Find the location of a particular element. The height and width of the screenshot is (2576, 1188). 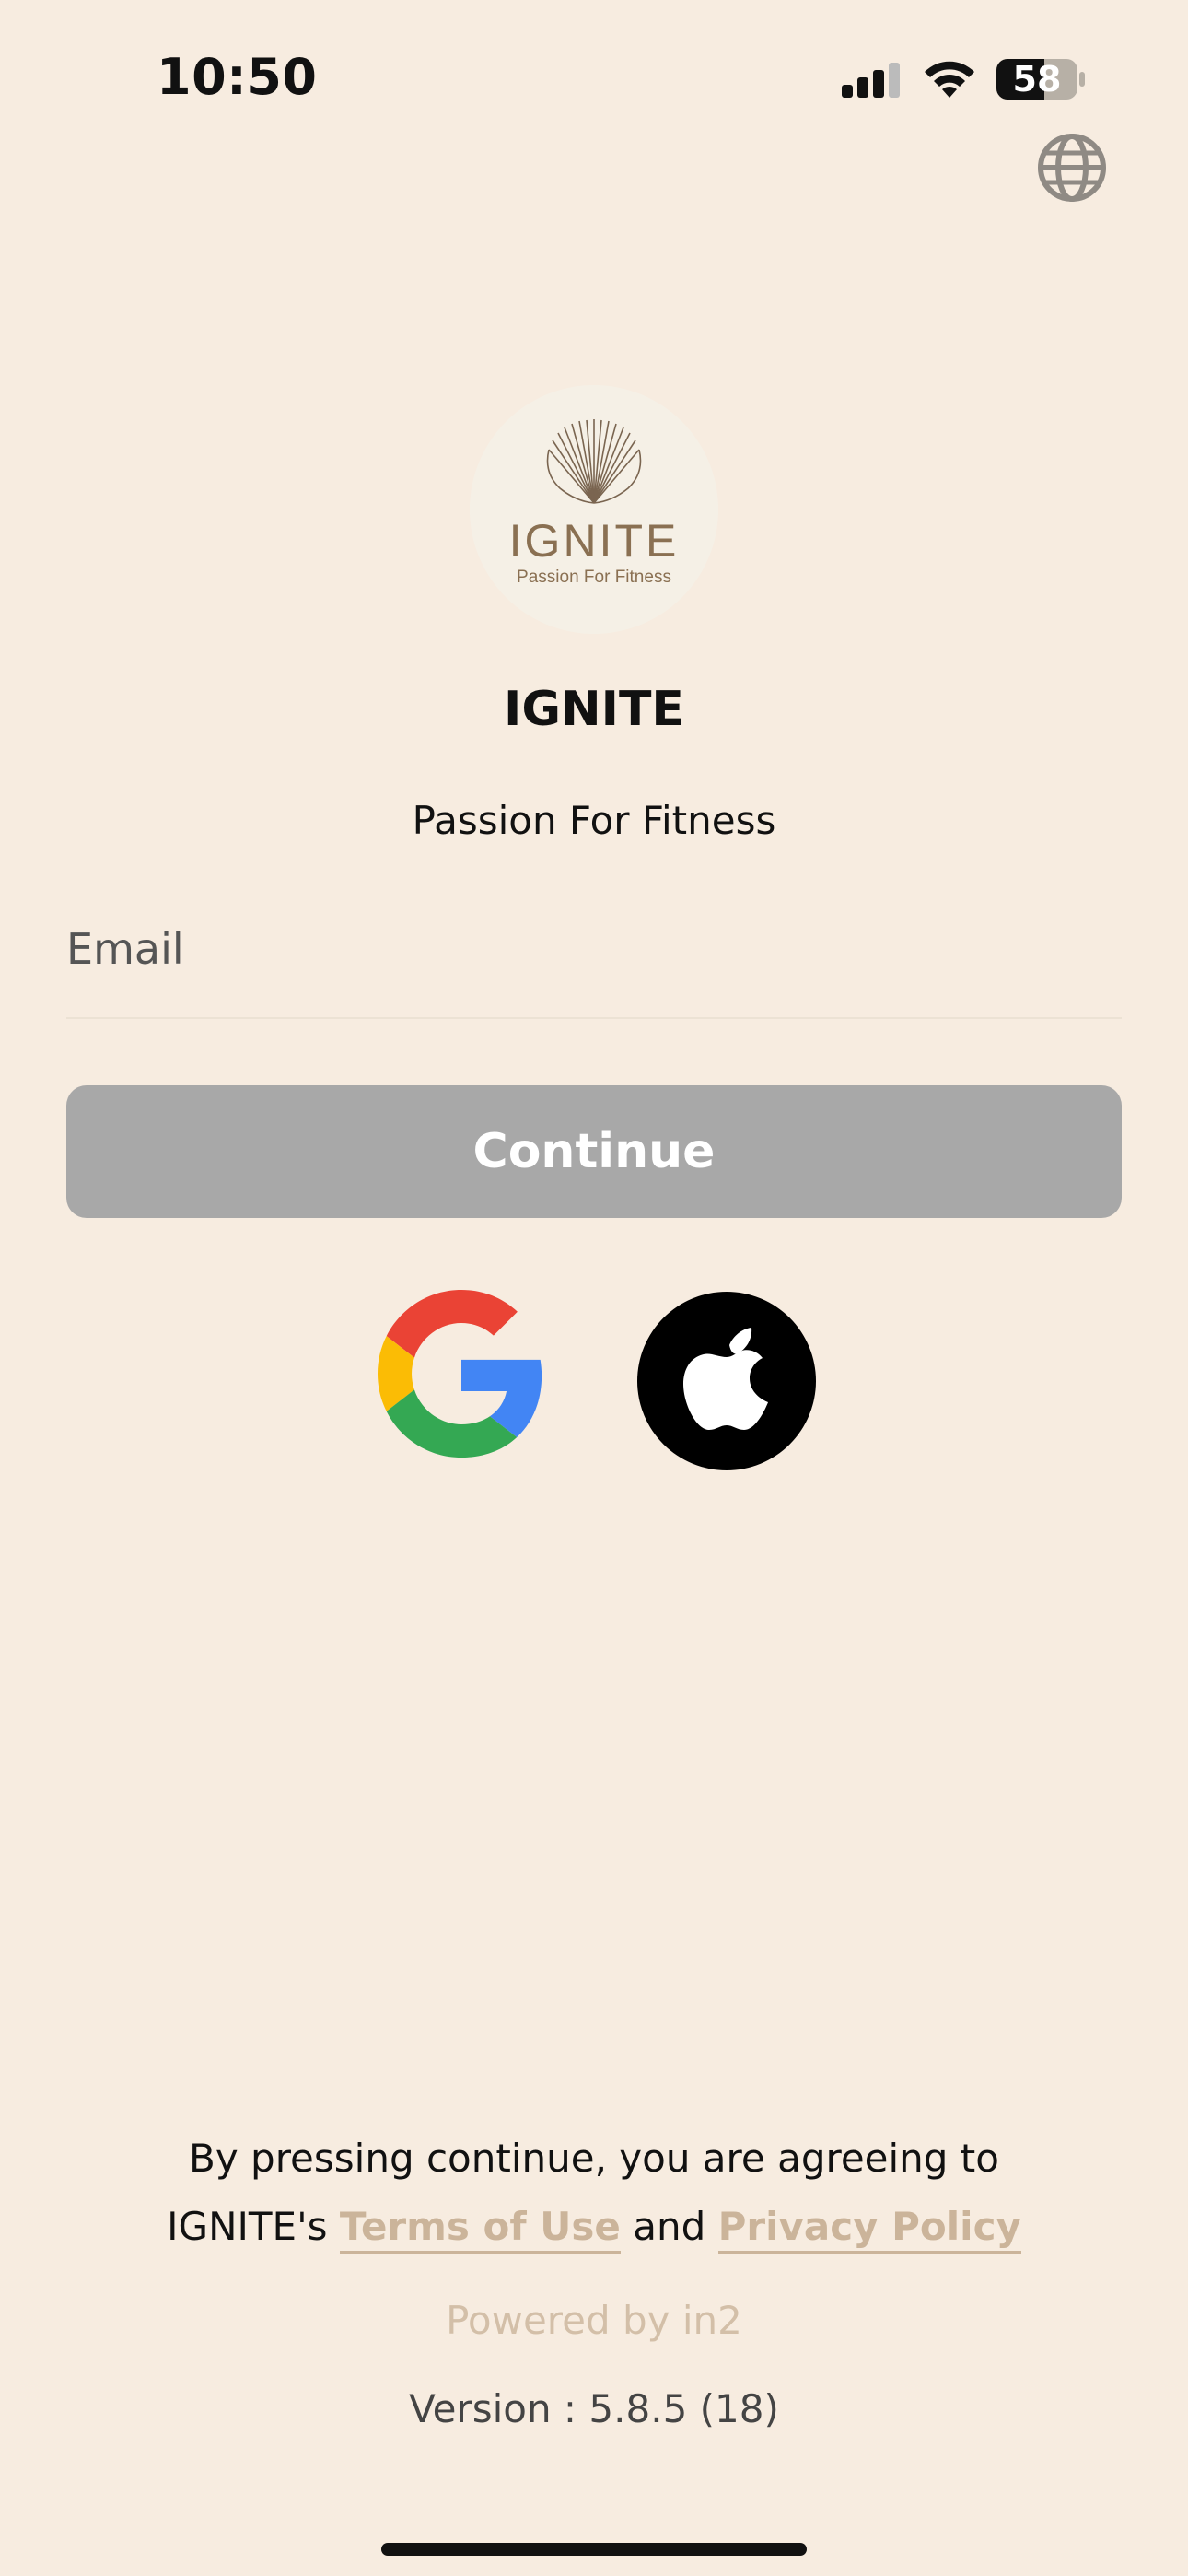

powered-by-text: Powered by in2 is located at coordinates (594, 2320).